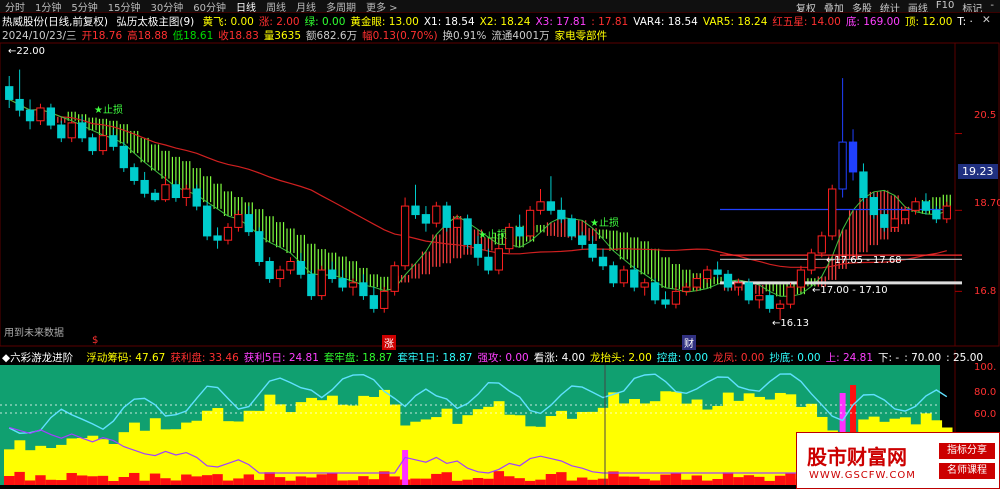 This screenshot has height=489, width=1000. Describe the element at coordinates (276, 6) in the screenshot. I see `tab-weekly: 周线` at that location.